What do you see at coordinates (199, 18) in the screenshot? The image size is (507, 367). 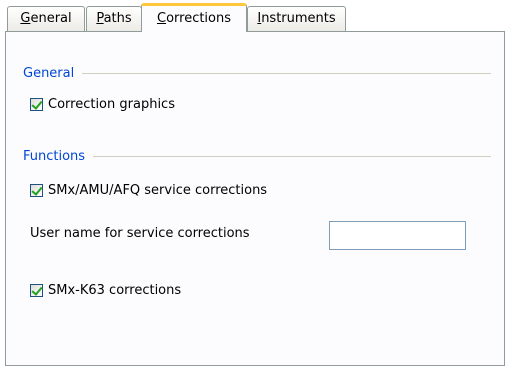 I see `tab-corrections-label: orrections` at bounding box center [199, 18].